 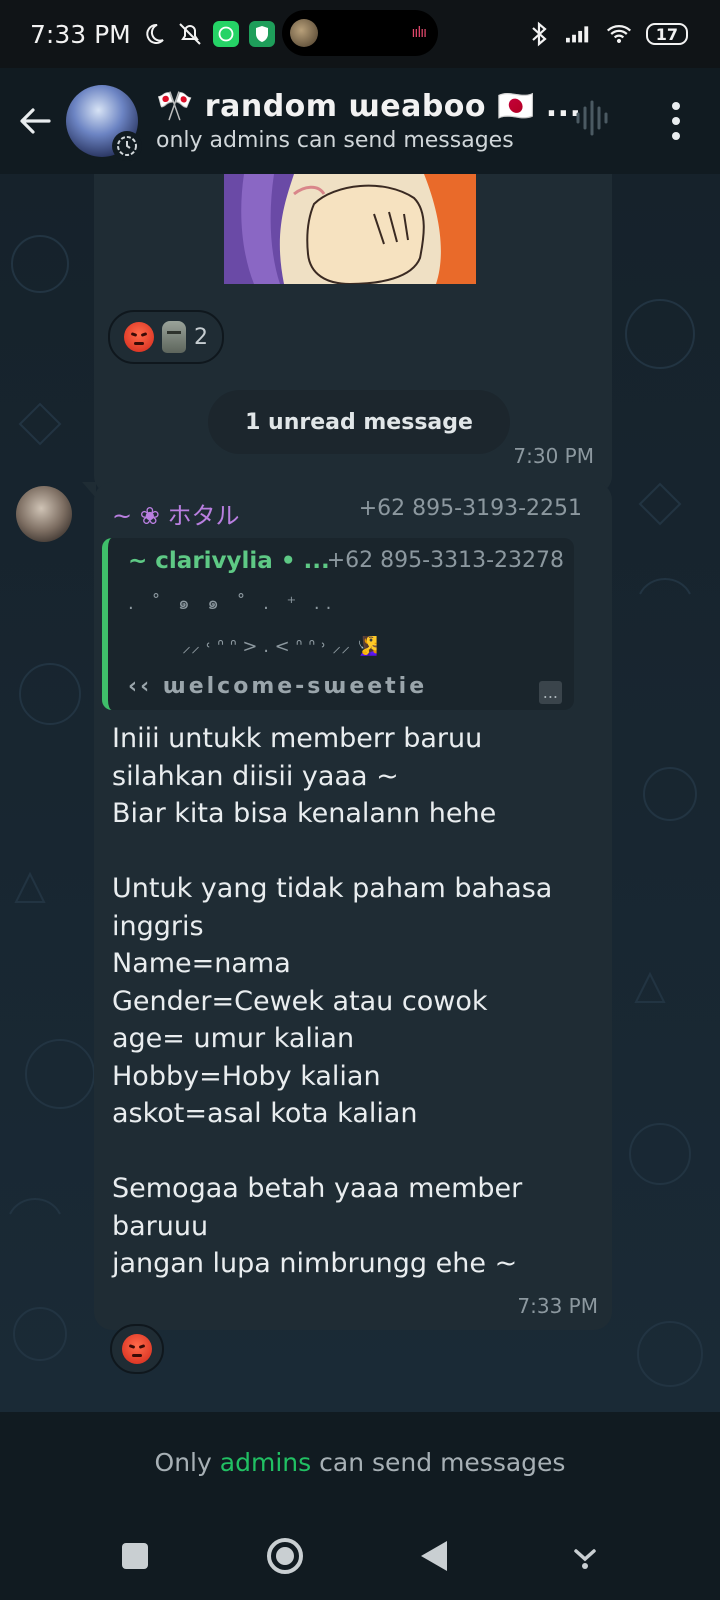 I want to click on message-line: Biar kita bisa kenalann hehe, so click(x=304, y=813).